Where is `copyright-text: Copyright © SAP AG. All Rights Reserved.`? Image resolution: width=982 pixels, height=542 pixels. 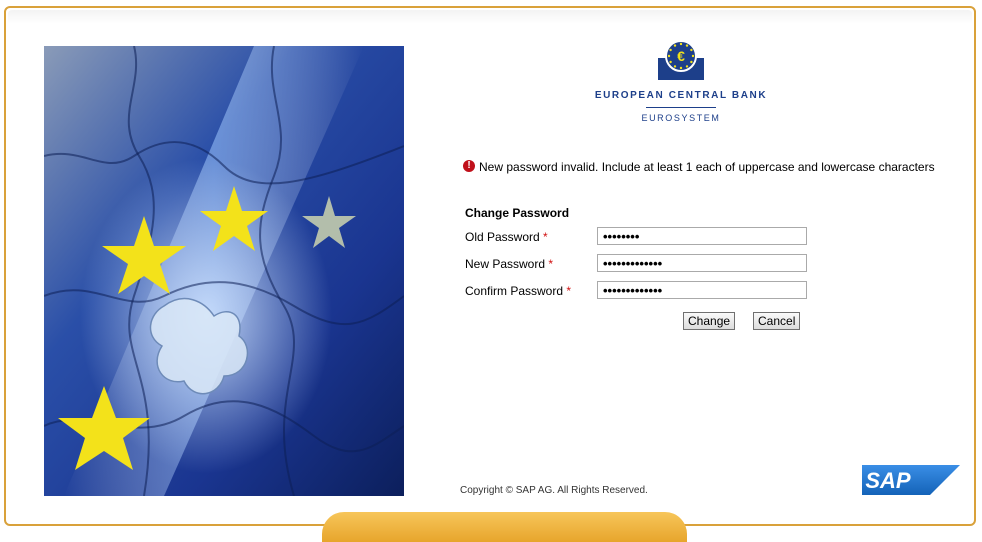
copyright-text: Copyright © SAP AG. All Rights Reserved. is located at coordinates (554, 490).